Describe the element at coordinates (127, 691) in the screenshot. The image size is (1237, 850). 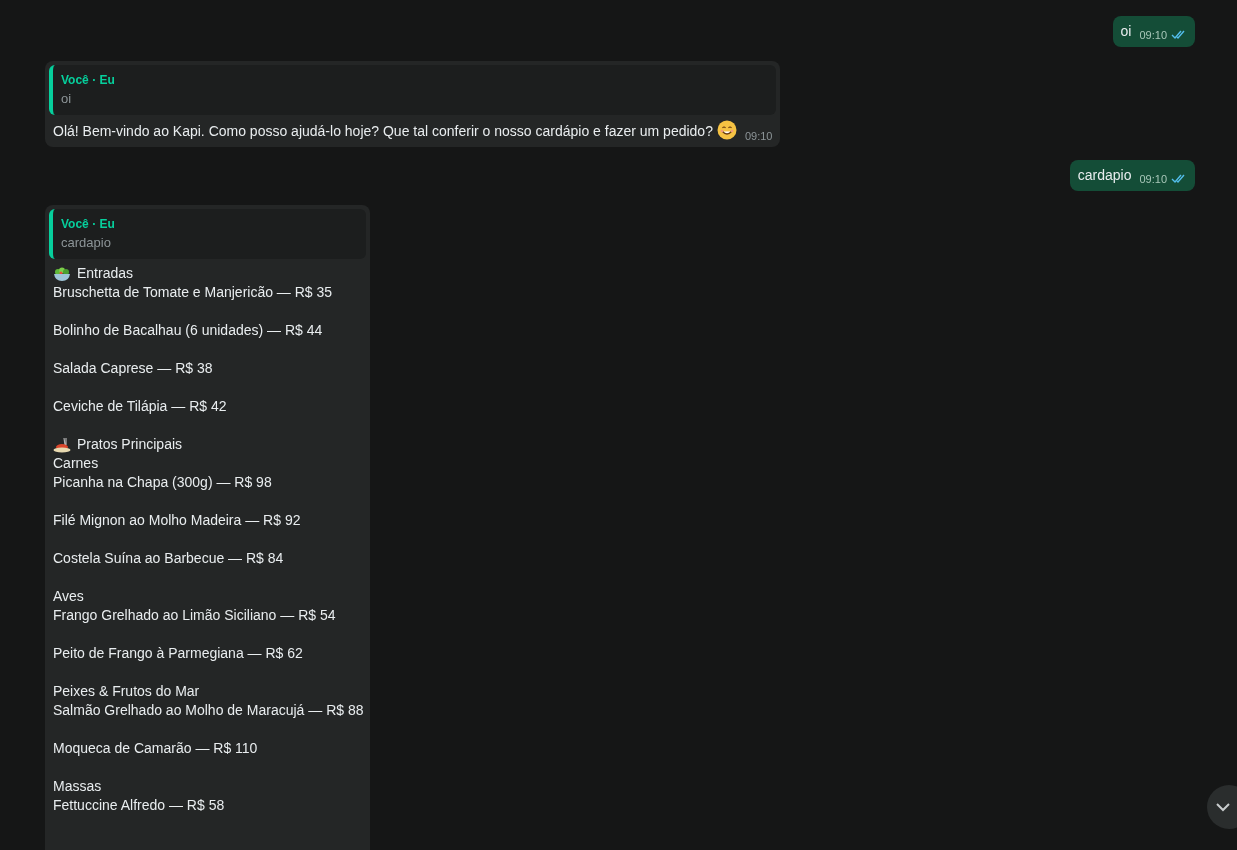
I see `menu-line: Peixes & Frutos do Mar` at that location.